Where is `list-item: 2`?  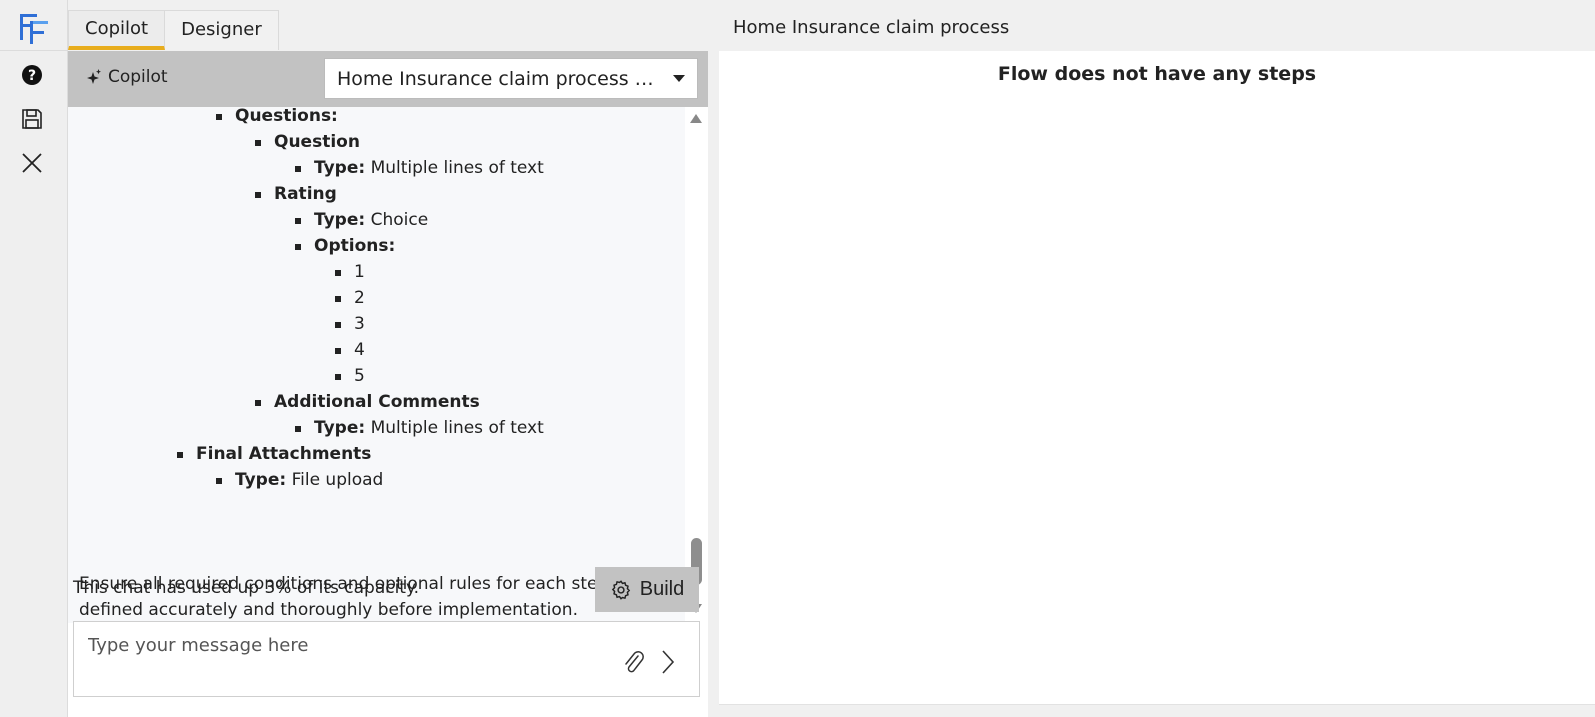 list-item: 2 is located at coordinates (350, 298).